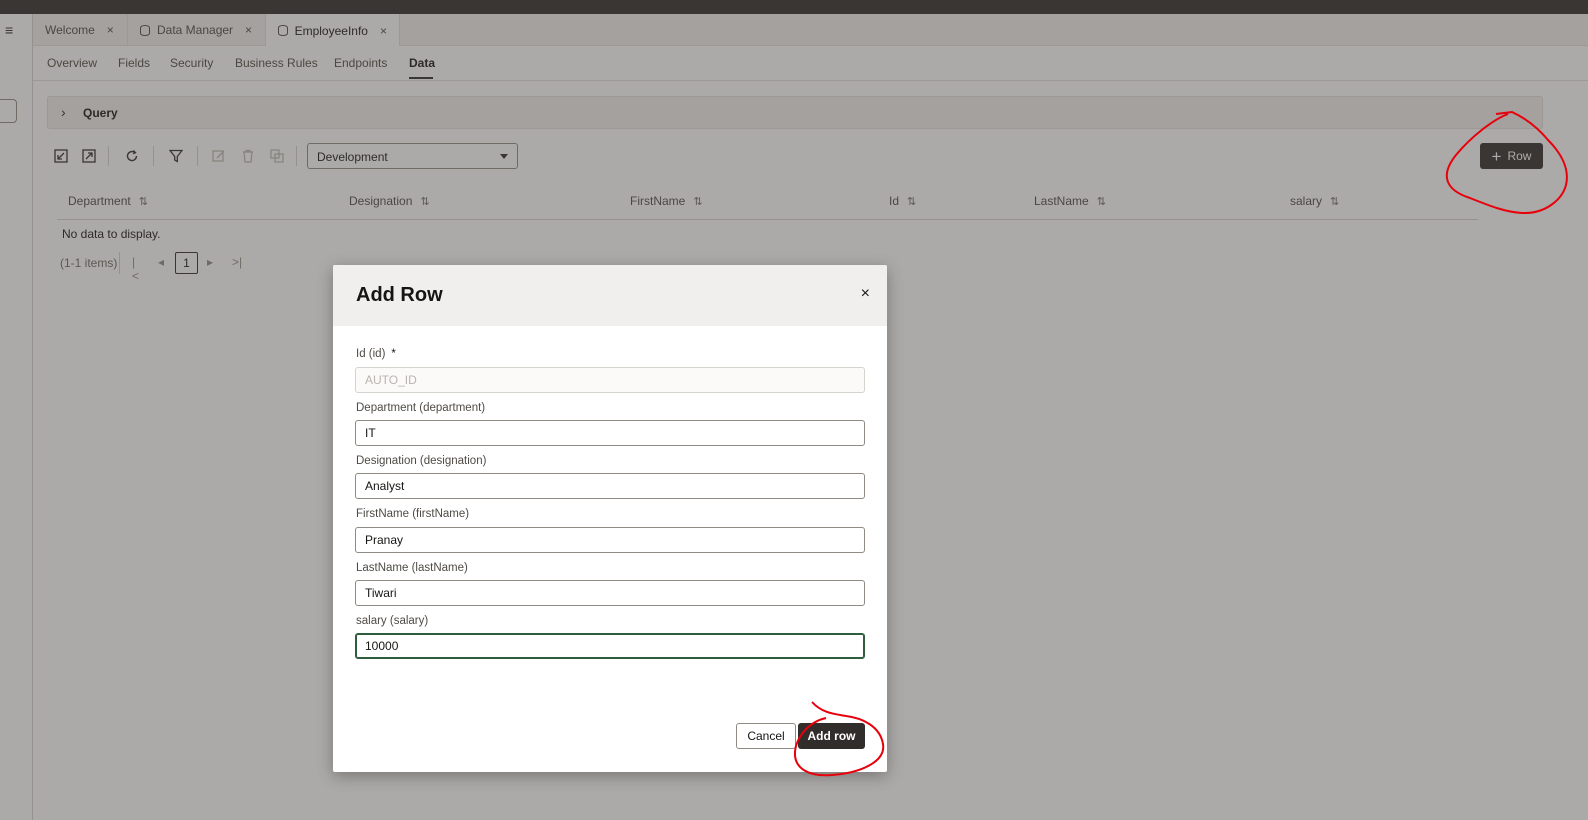 The image size is (1588, 820). What do you see at coordinates (371, 354) in the screenshot?
I see `field-label-text: Id (id)` at bounding box center [371, 354].